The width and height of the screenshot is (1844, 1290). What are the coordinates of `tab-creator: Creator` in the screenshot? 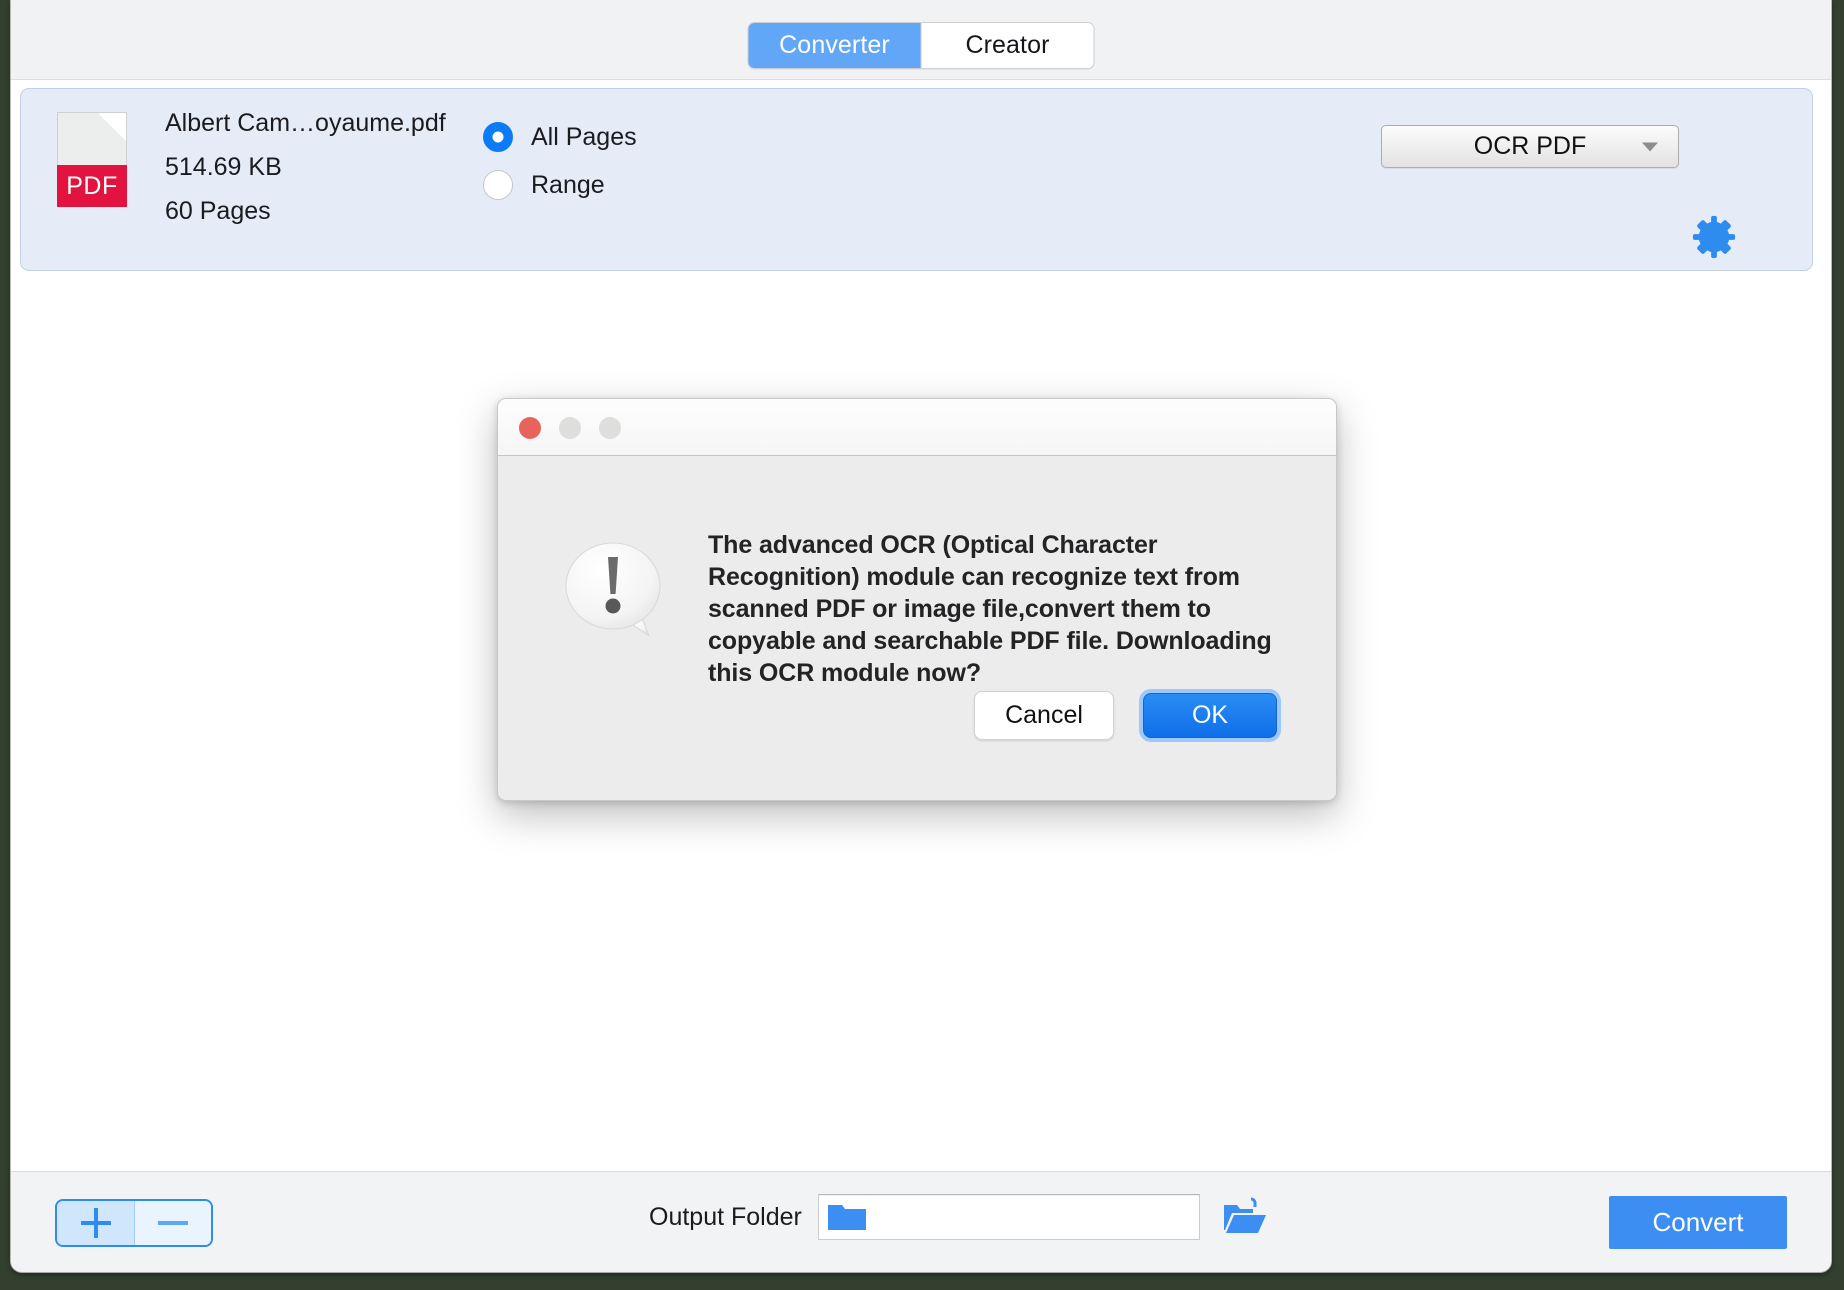 It's located at (1007, 45).